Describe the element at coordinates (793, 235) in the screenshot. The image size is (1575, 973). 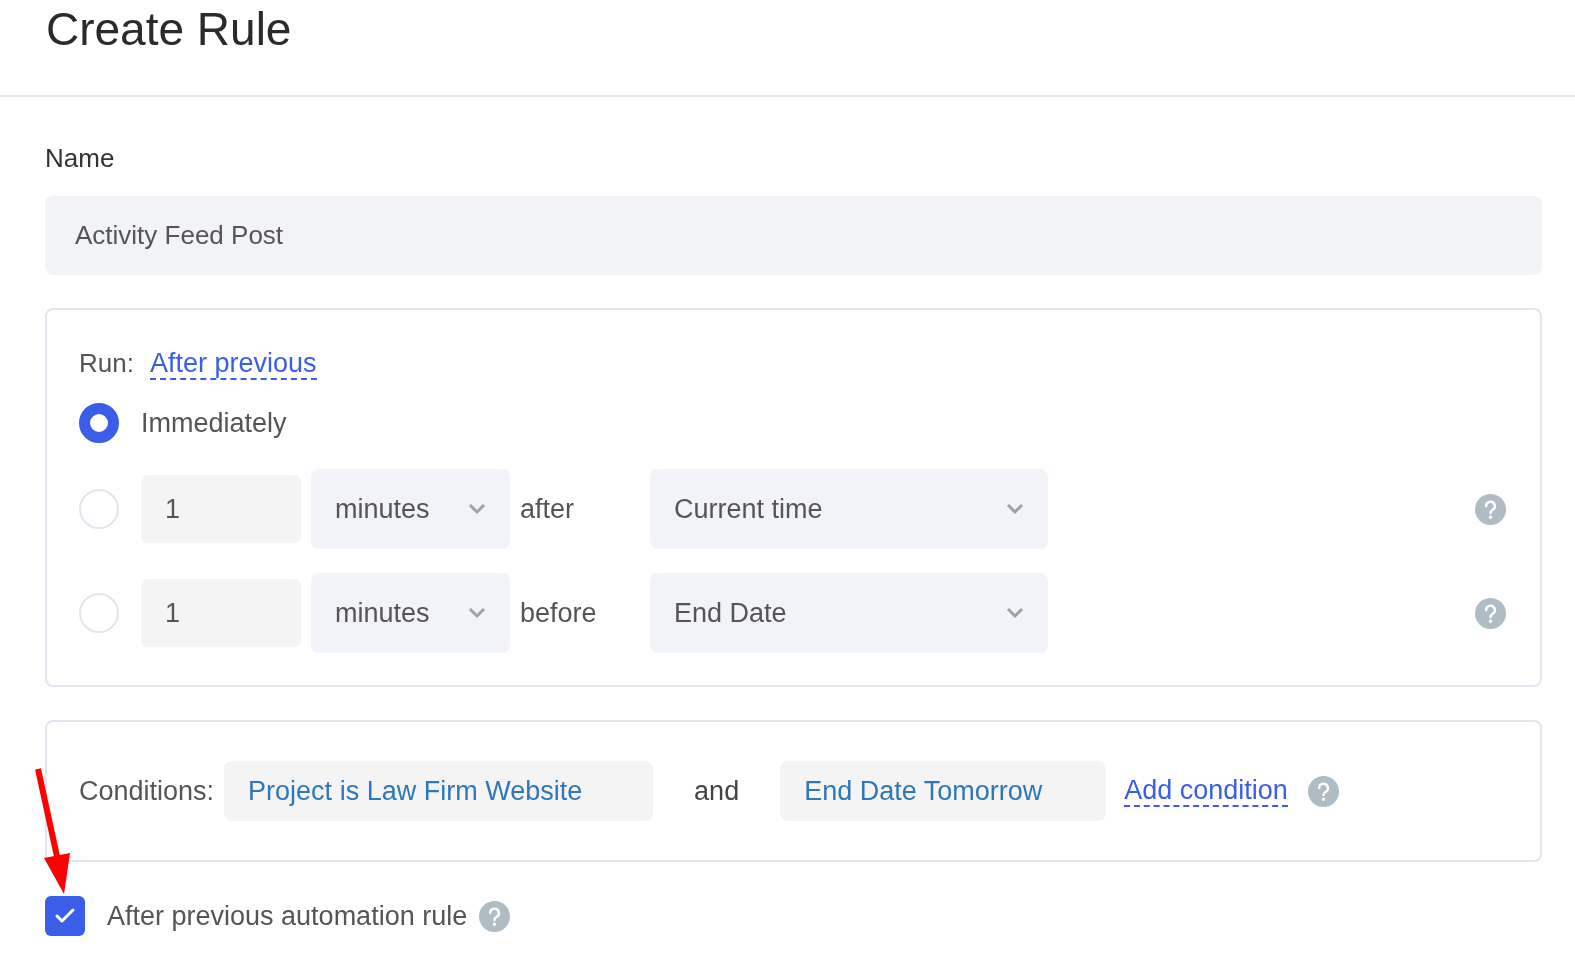
I see `name-input-field: Activity Feed Post` at that location.